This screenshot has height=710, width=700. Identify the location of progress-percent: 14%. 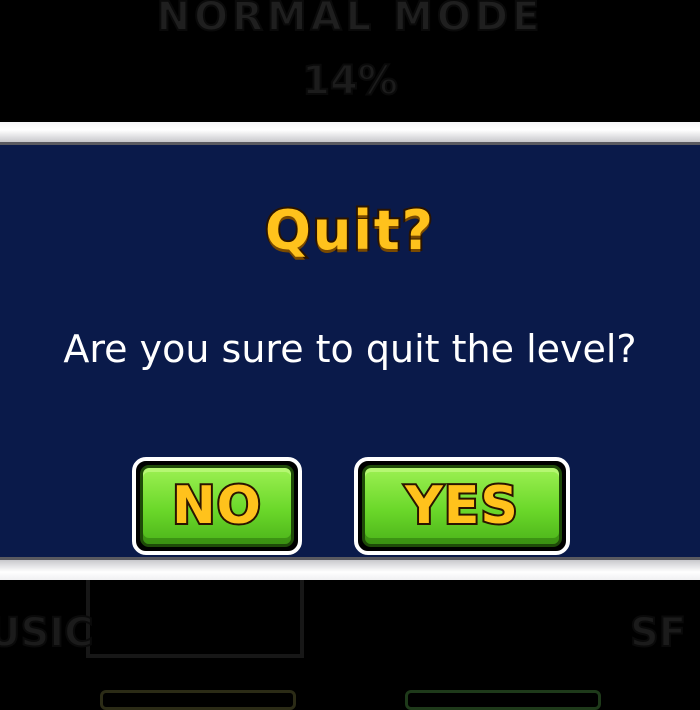
(350, 81).